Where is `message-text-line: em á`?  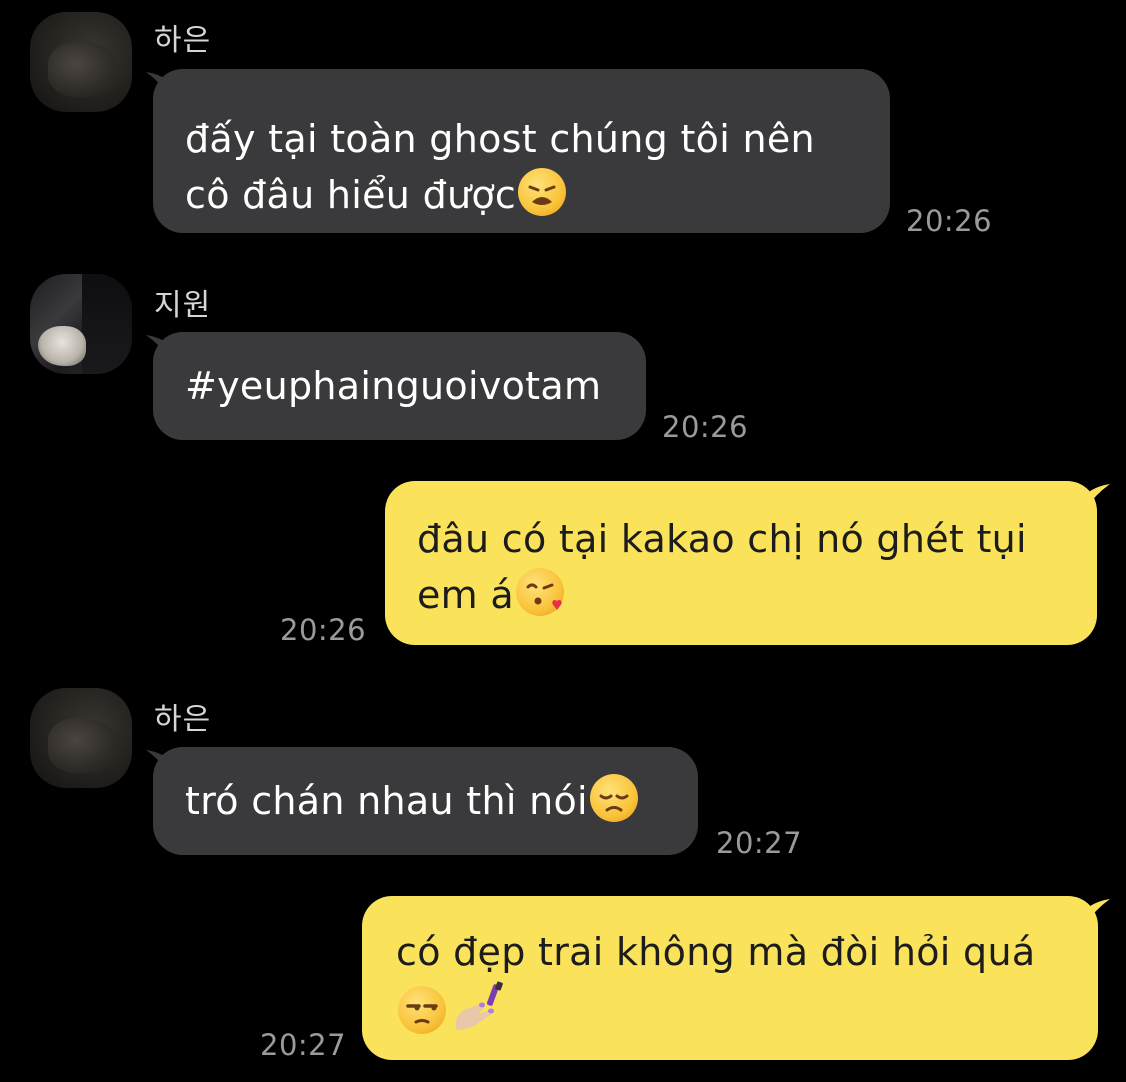
message-text-line: em á is located at coordinates (745, 595).